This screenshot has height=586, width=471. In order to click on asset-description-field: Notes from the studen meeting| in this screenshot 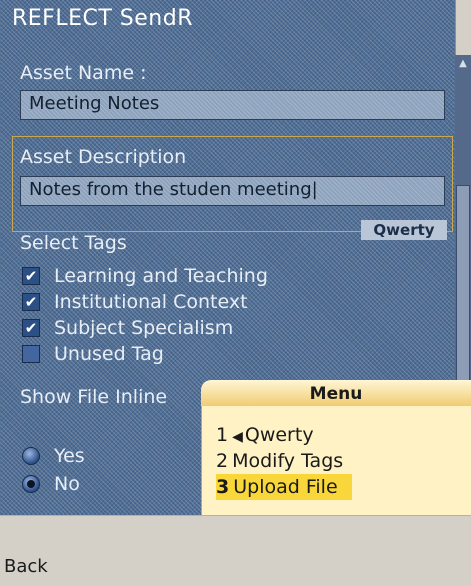, I will do `click(232, 191)`.